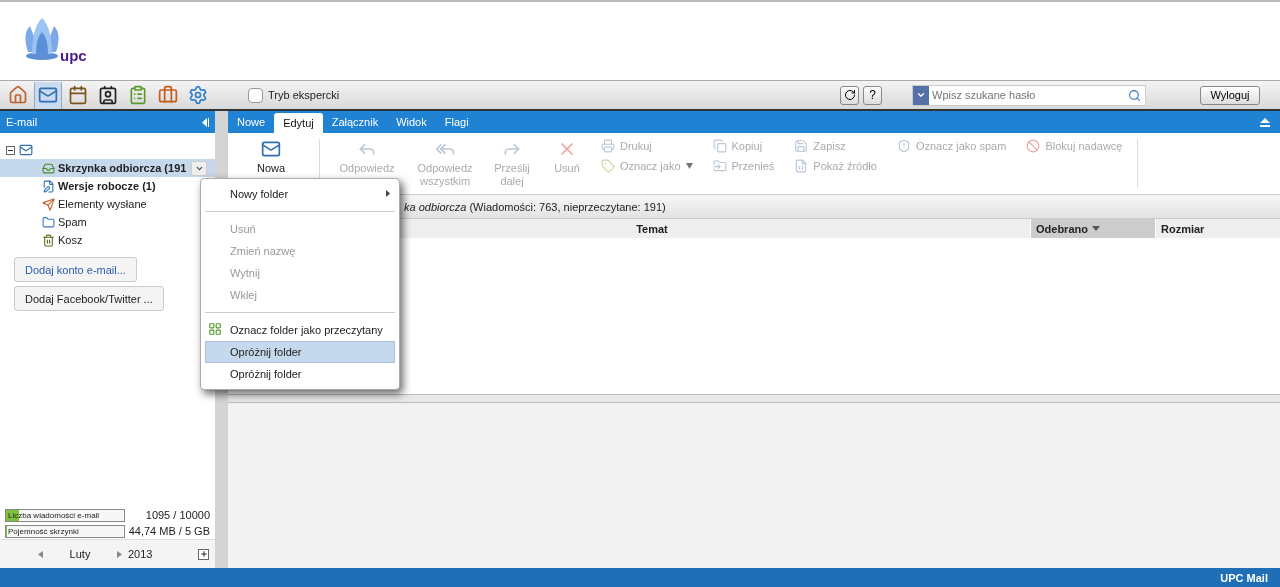 This screenshot has width=1280, height=587. I want to click on column-header: Rozmiar, so click(1217, 228).